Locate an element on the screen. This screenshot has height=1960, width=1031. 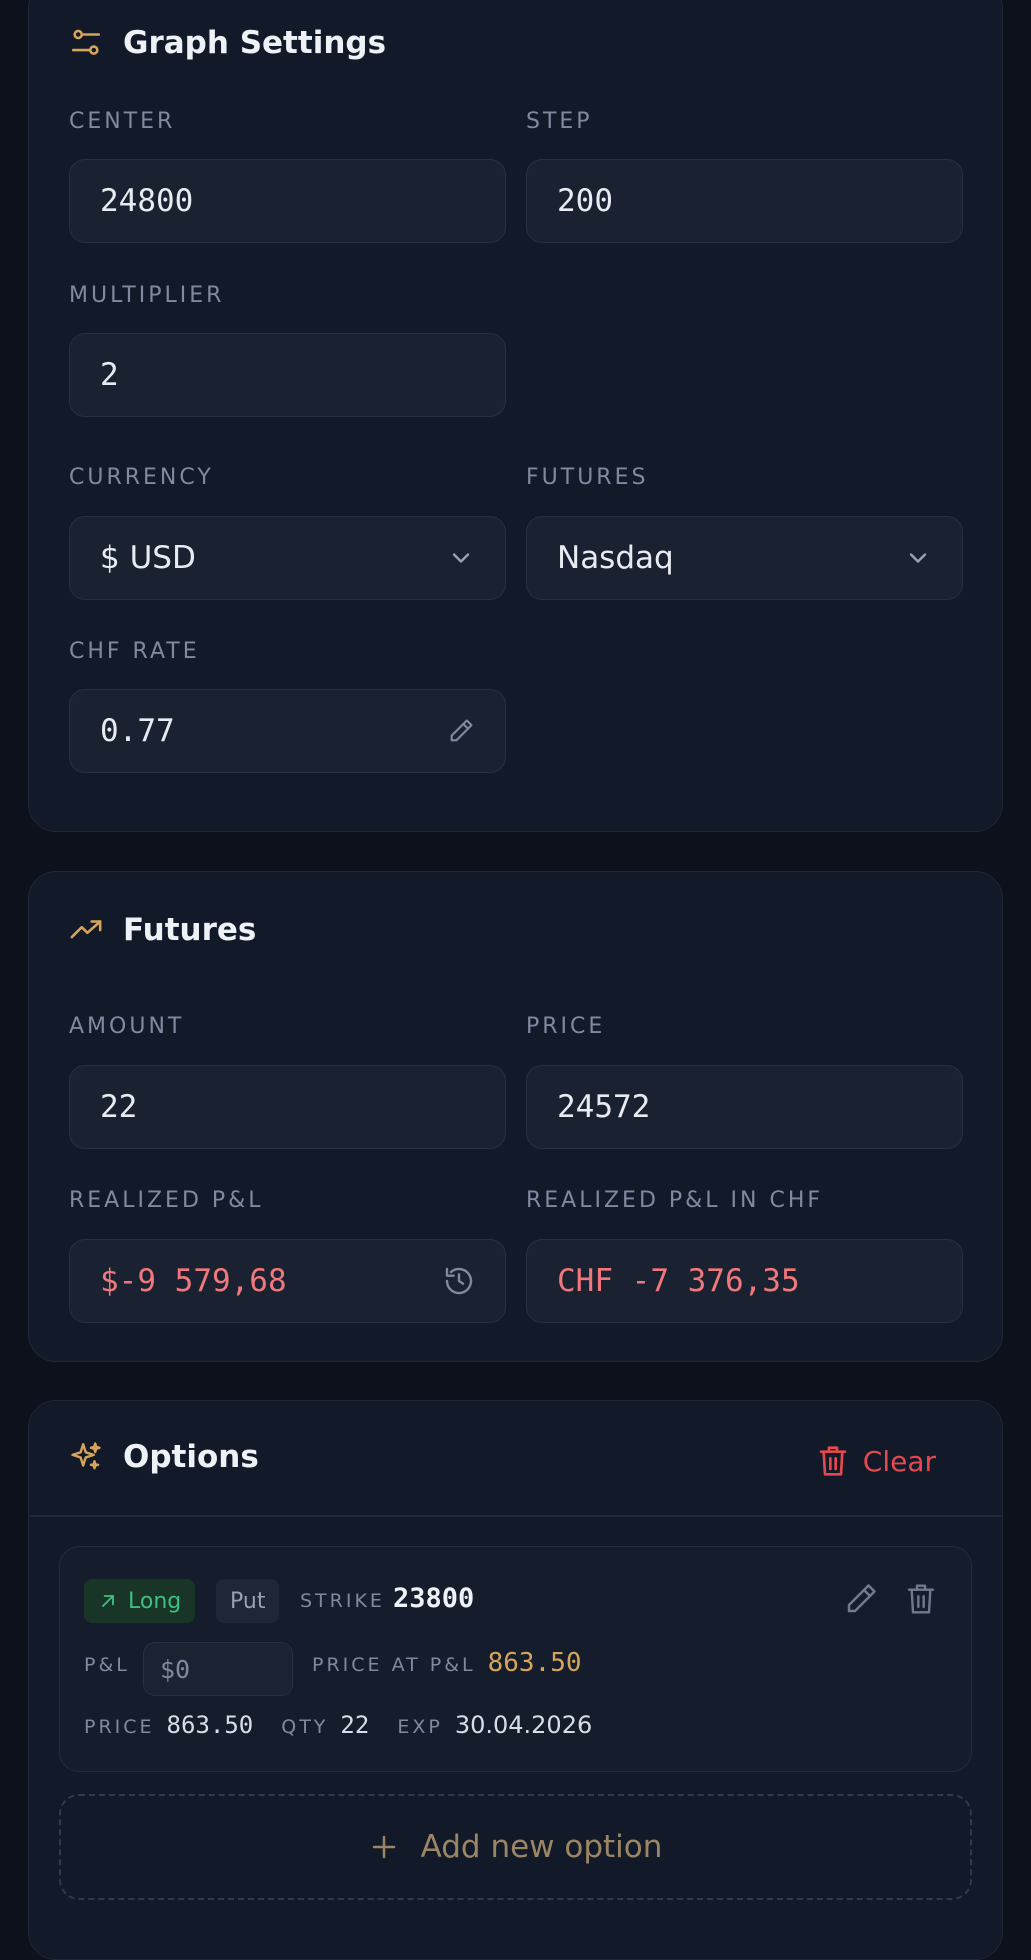
price-input: 24572 is located at coordinates (744, 1107).